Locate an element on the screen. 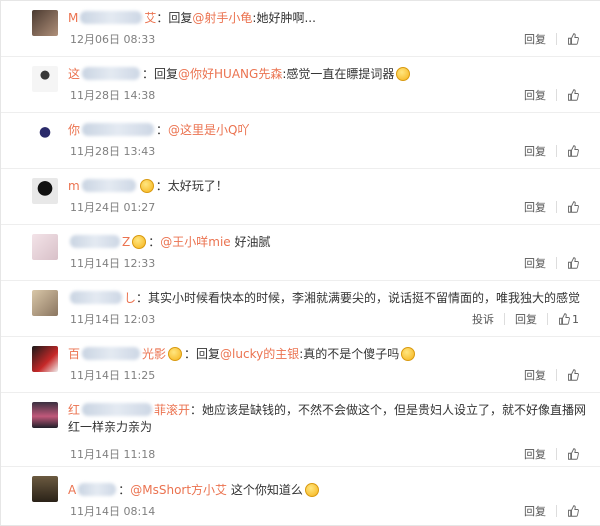 The width and height of the screenshot is (600, 526). timestamp: 11月14日 12:03 is located at coordinates (113, 319).